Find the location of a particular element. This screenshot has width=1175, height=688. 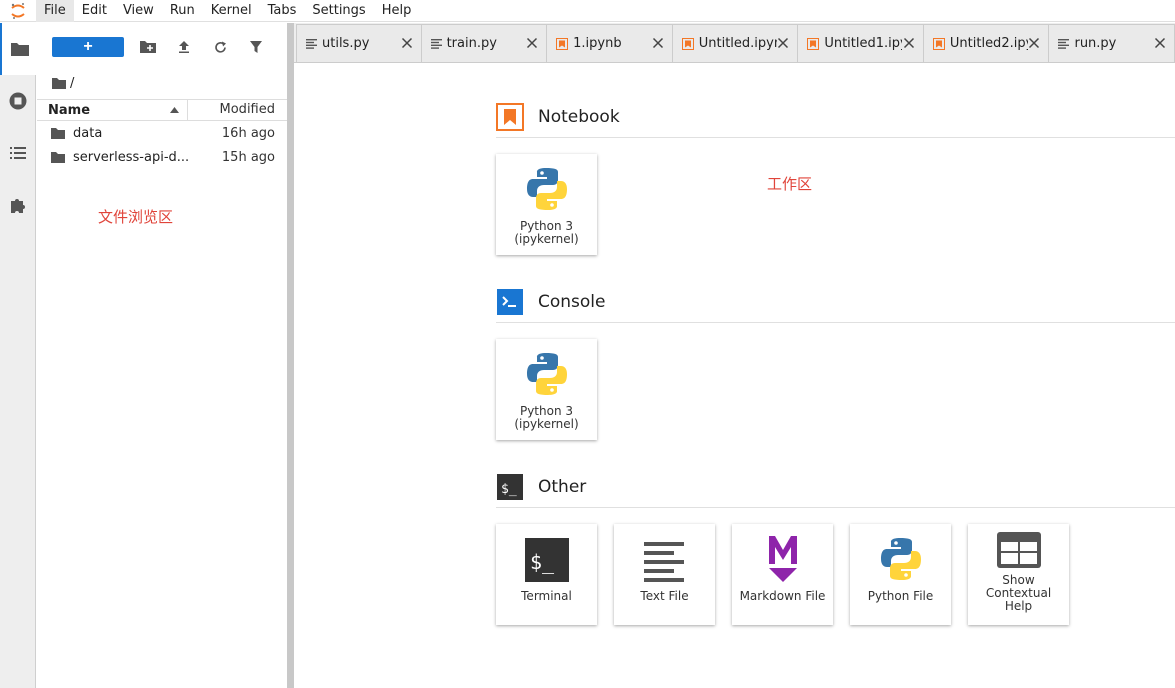

new-folder-button is located at coordinates (148, 47).